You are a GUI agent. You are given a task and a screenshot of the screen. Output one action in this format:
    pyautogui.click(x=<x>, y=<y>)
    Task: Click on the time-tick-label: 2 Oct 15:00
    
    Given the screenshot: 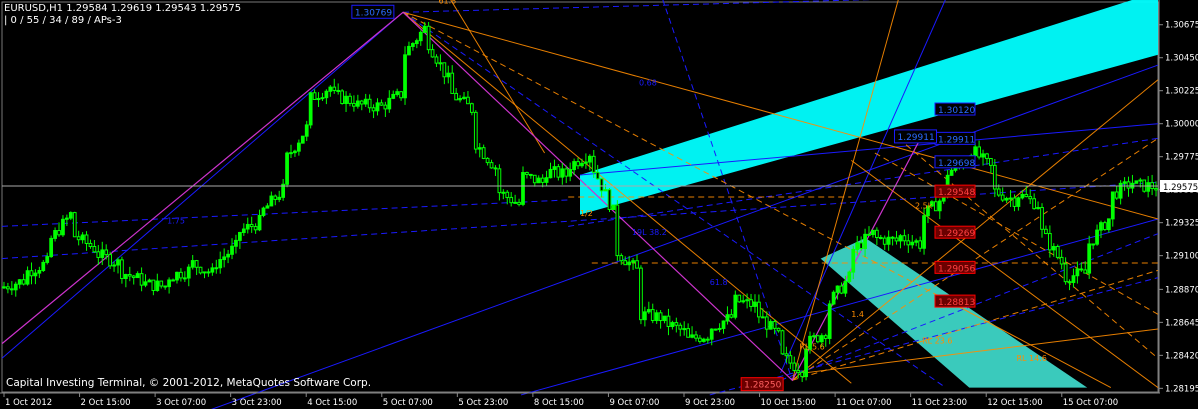 What is the action you would take?
    pyautogui.click(x=106, y=403)
    